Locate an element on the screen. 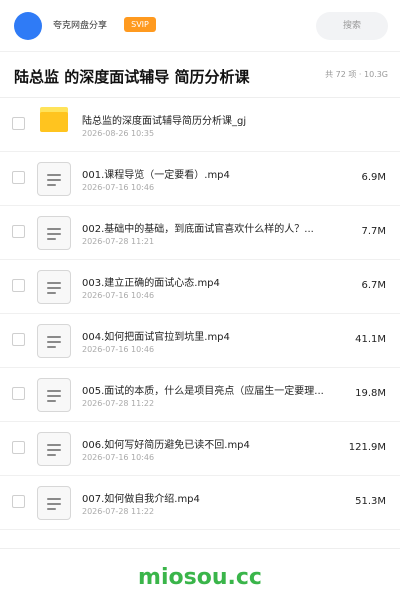 The height and width of the screenshot is (600, 400). list-item: 陆总监的深度面试辅导简历分析课_gj 2026-08-26 10:35 is located at coordinates (200, 125).